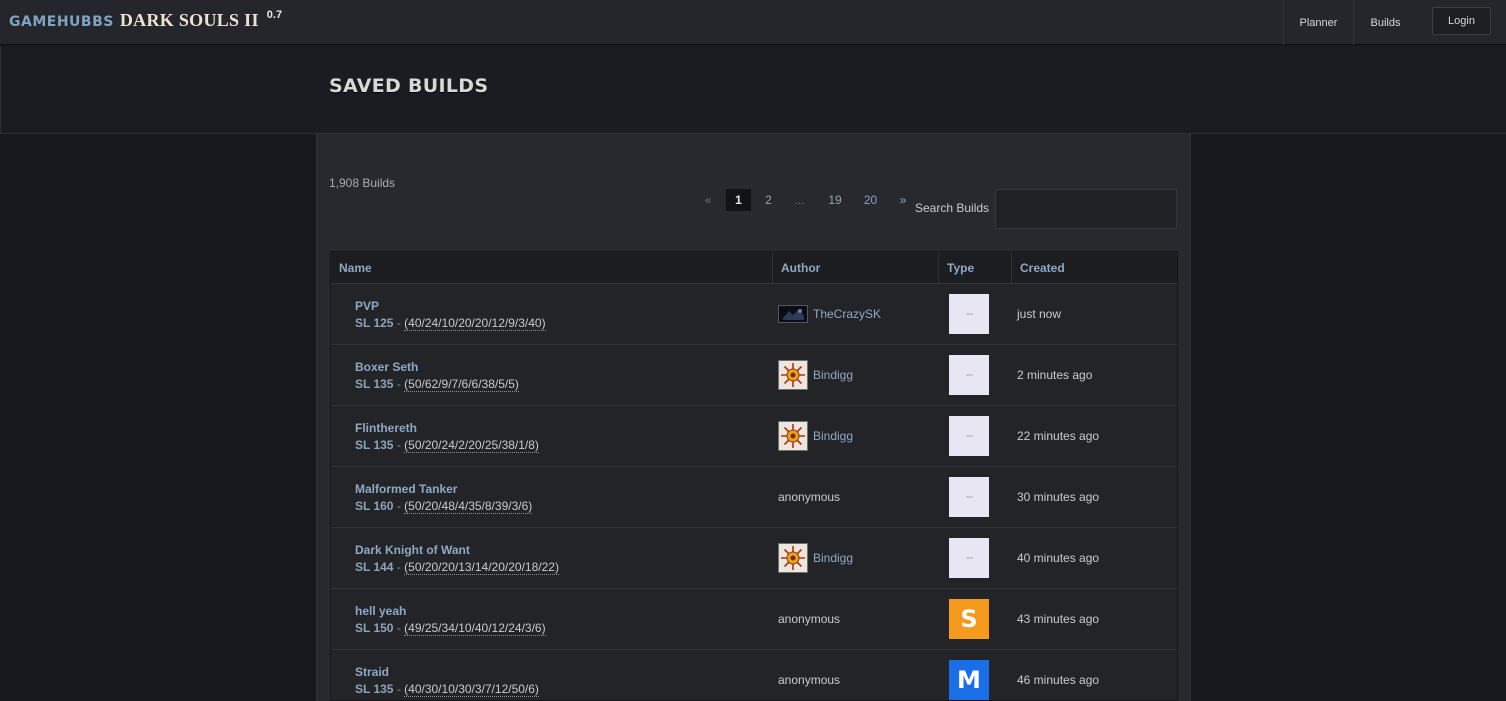  Describe the element at coordinates (1058, 558) in the screenshot. I see `created-time: 40 minutes ago` at that location.